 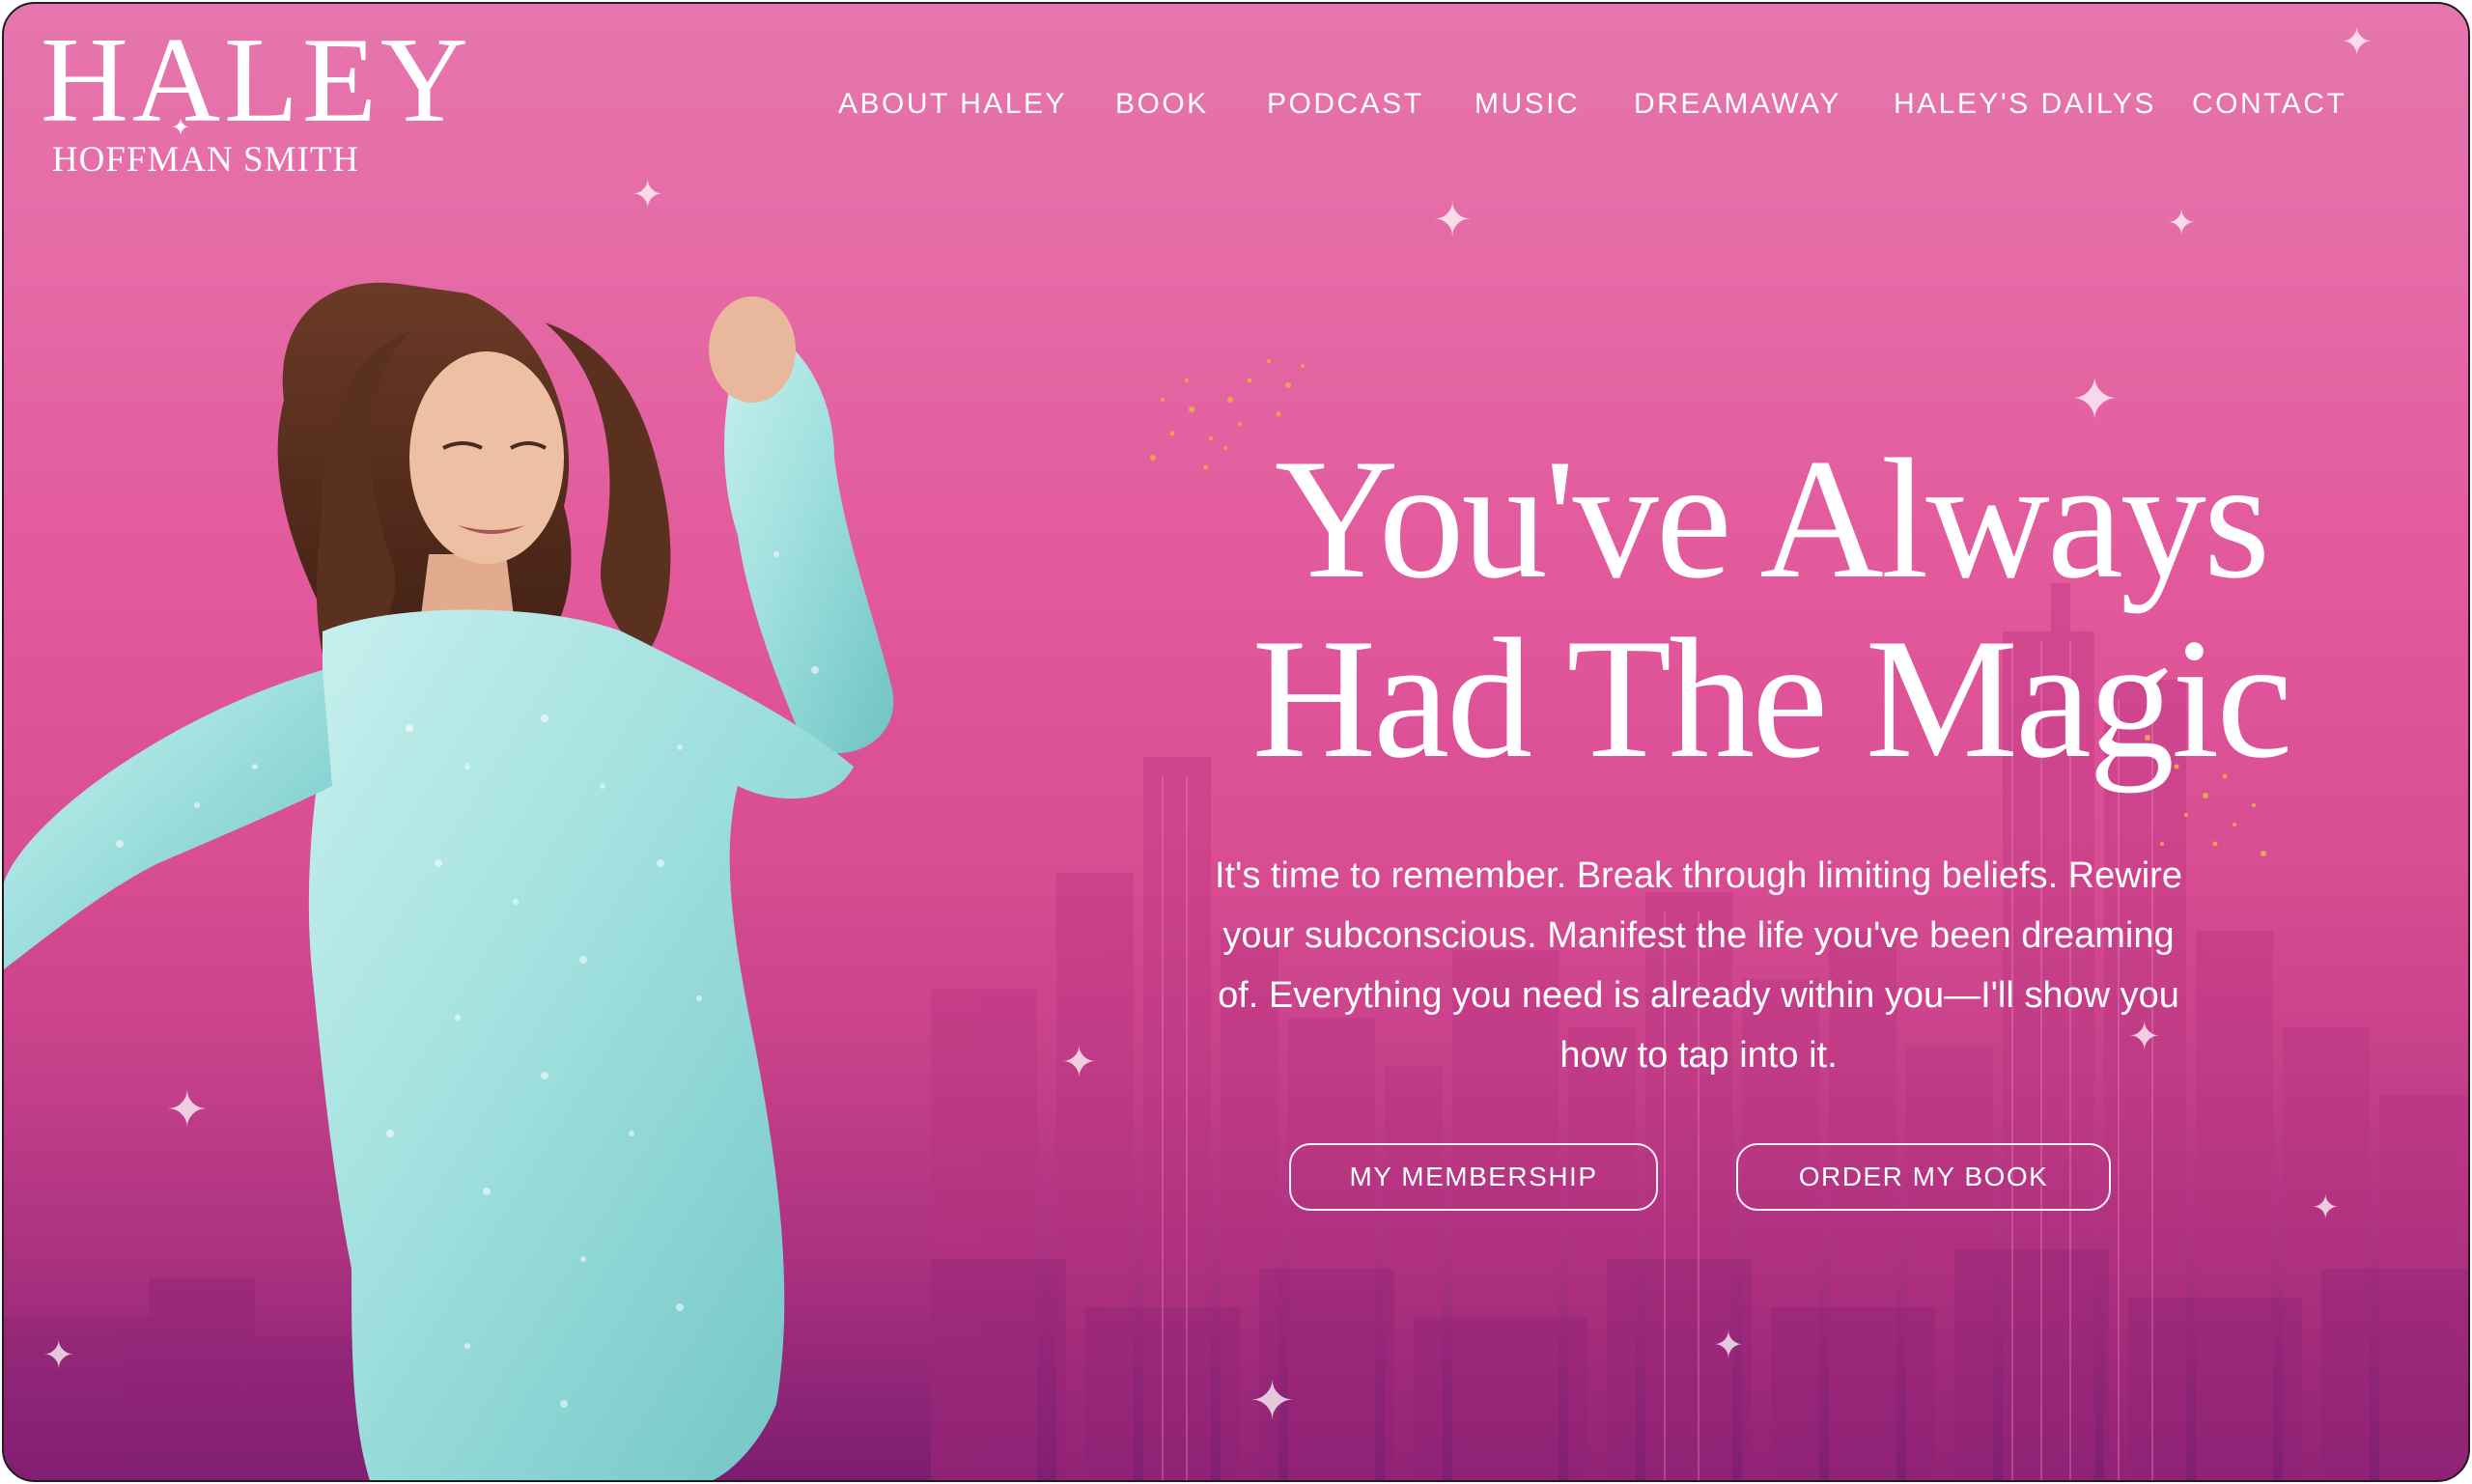 What do you see at coordinates (1527, 105) in the screenshot?
I see `nav-music: MUSIC` at bounding box center [1527, 105].